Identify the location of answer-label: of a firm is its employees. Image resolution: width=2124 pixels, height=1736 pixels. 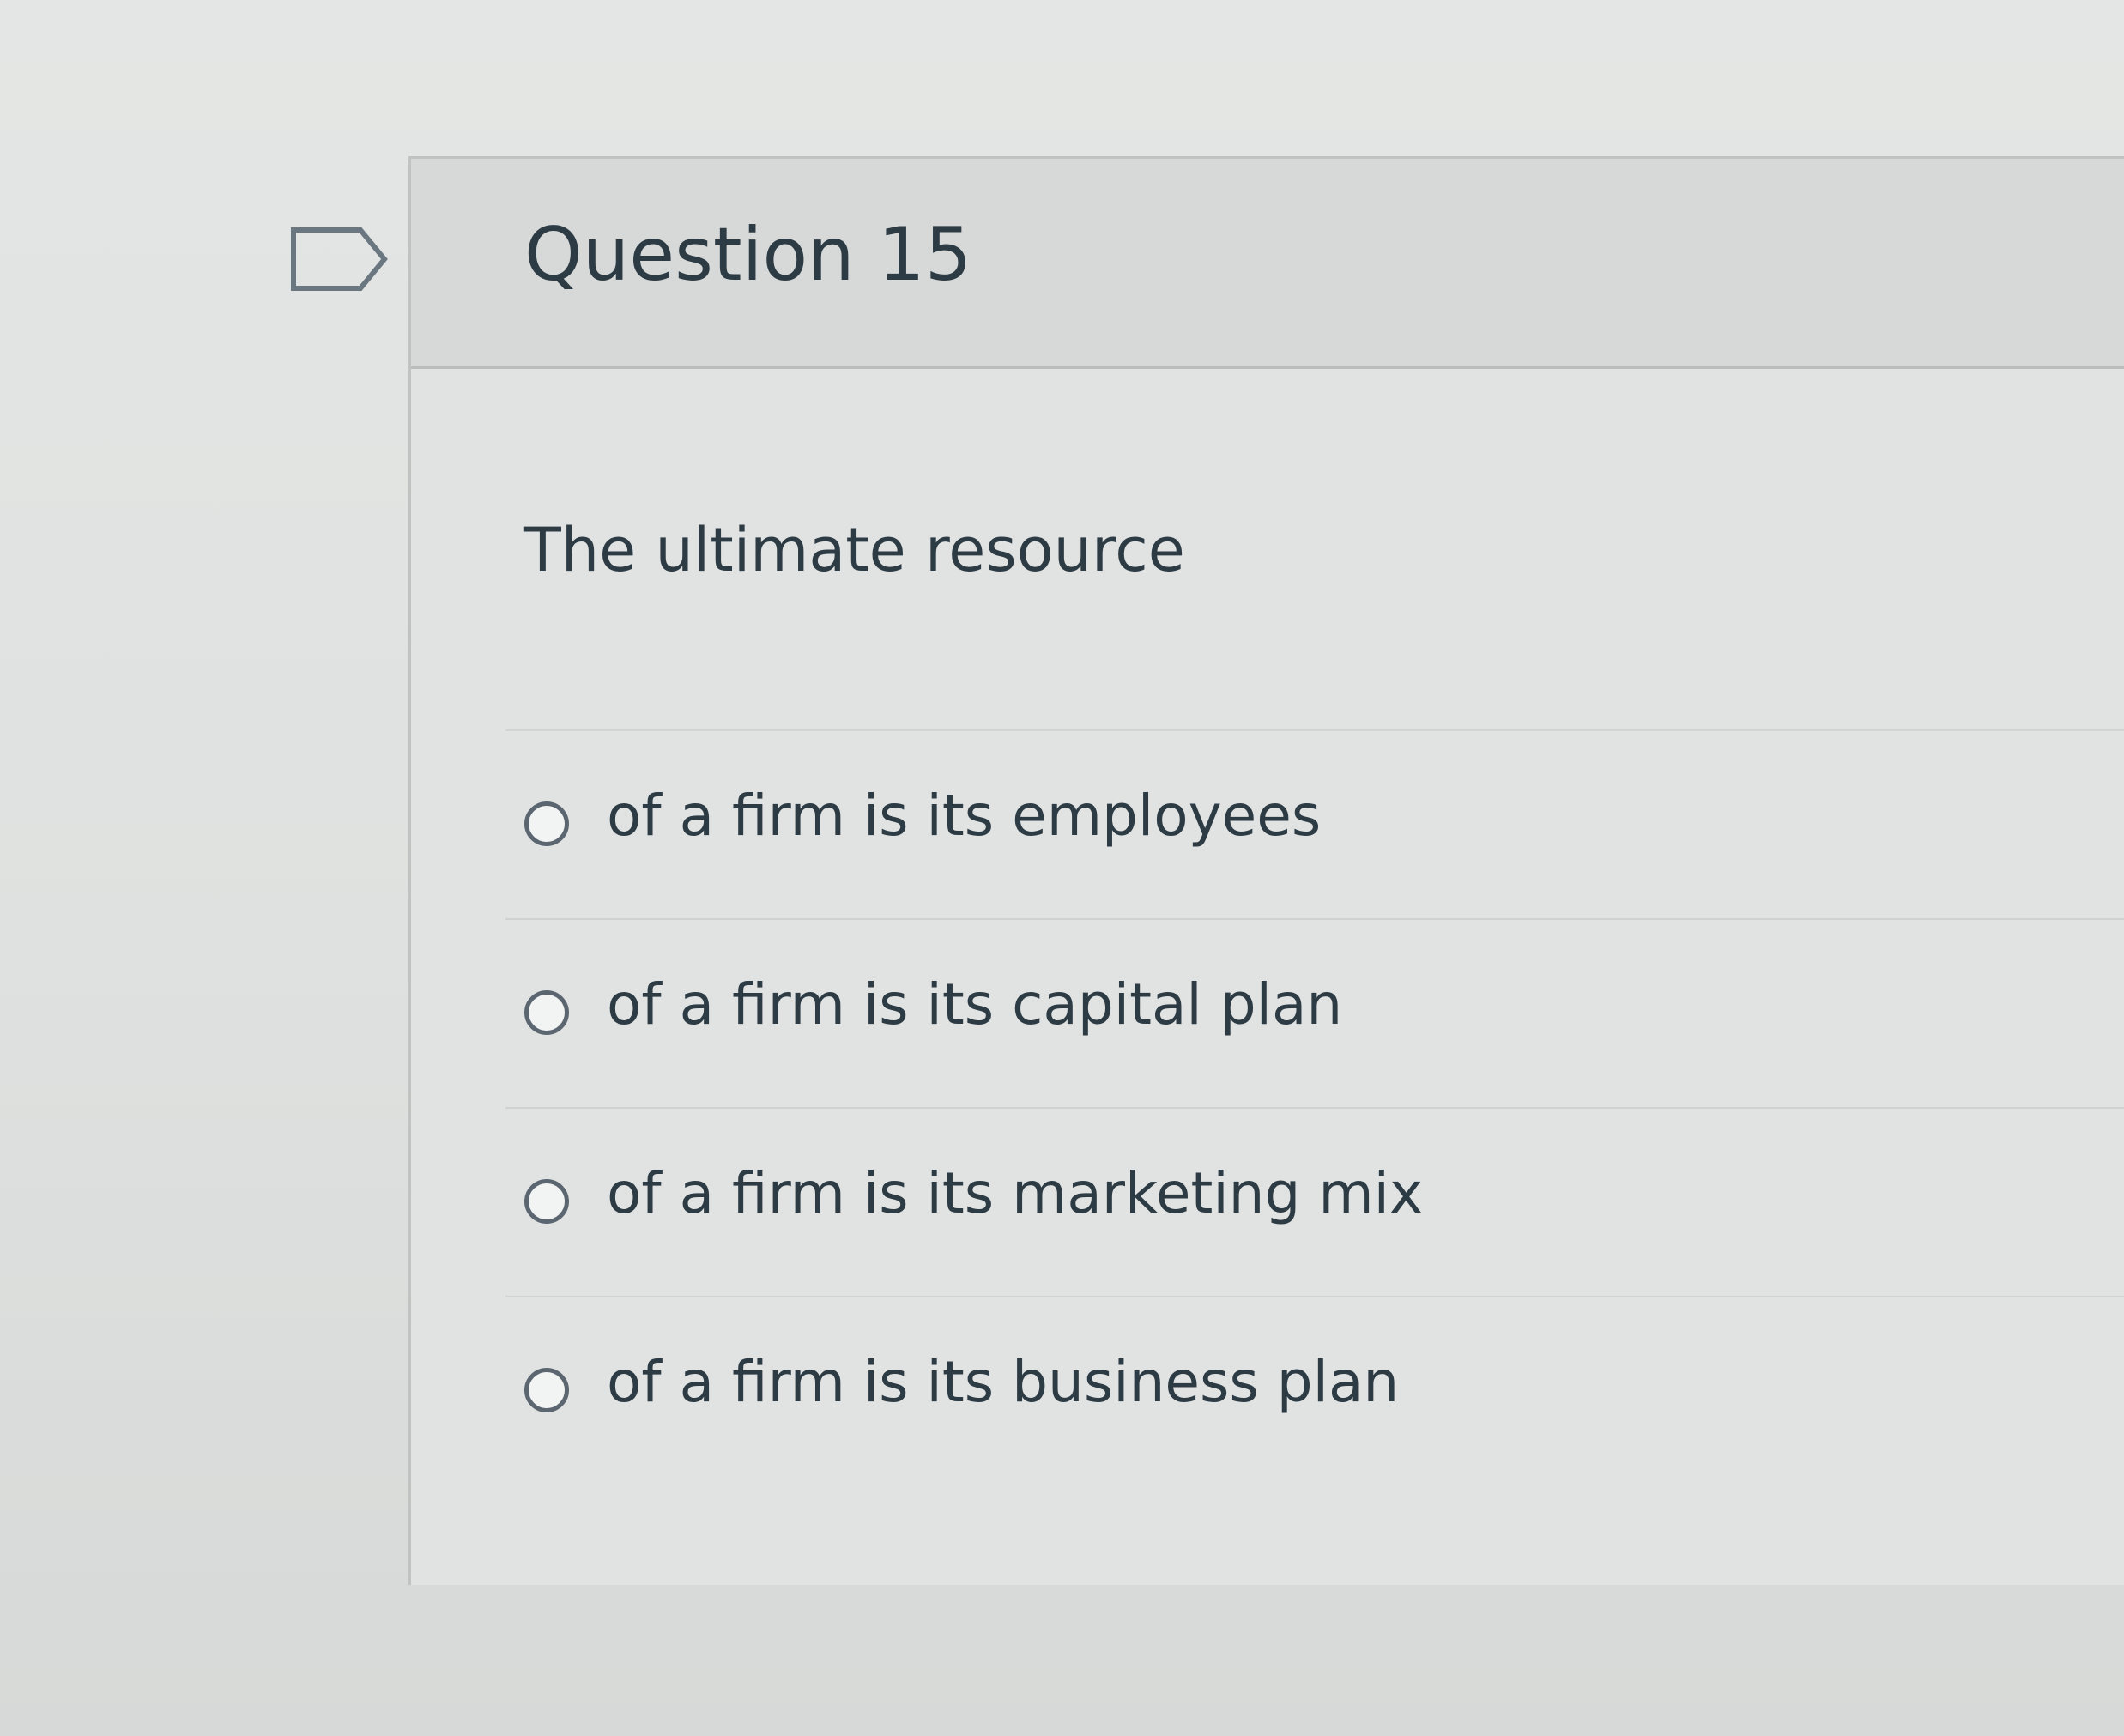
(964, 816).